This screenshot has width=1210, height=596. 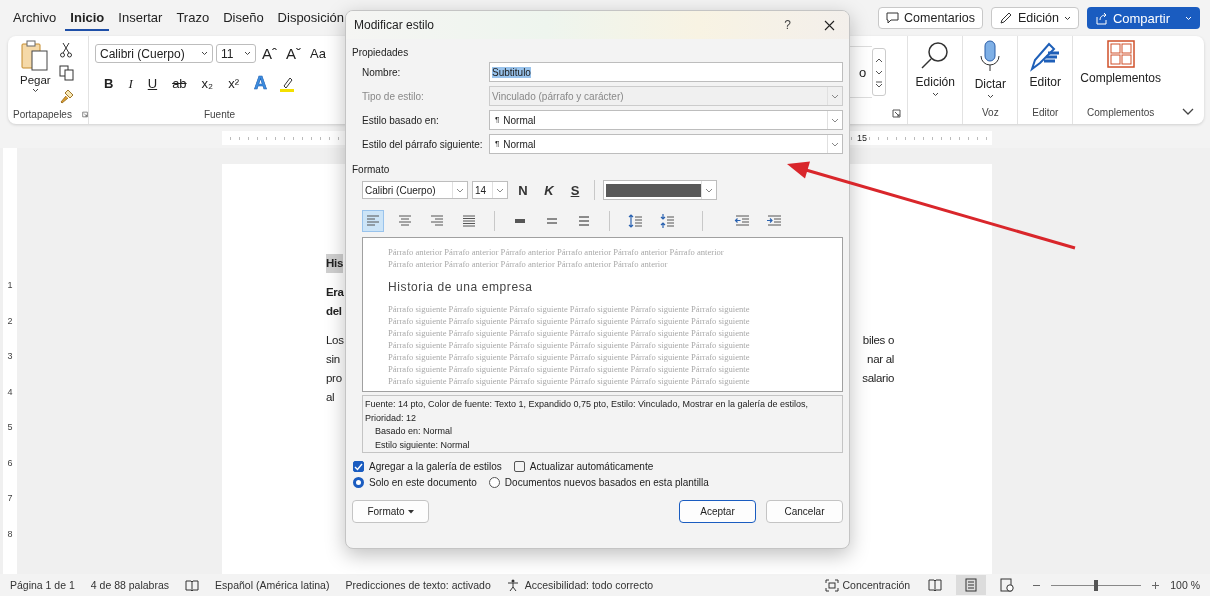 I want to click on section-heading: Formato, so click(x=371, y=169).